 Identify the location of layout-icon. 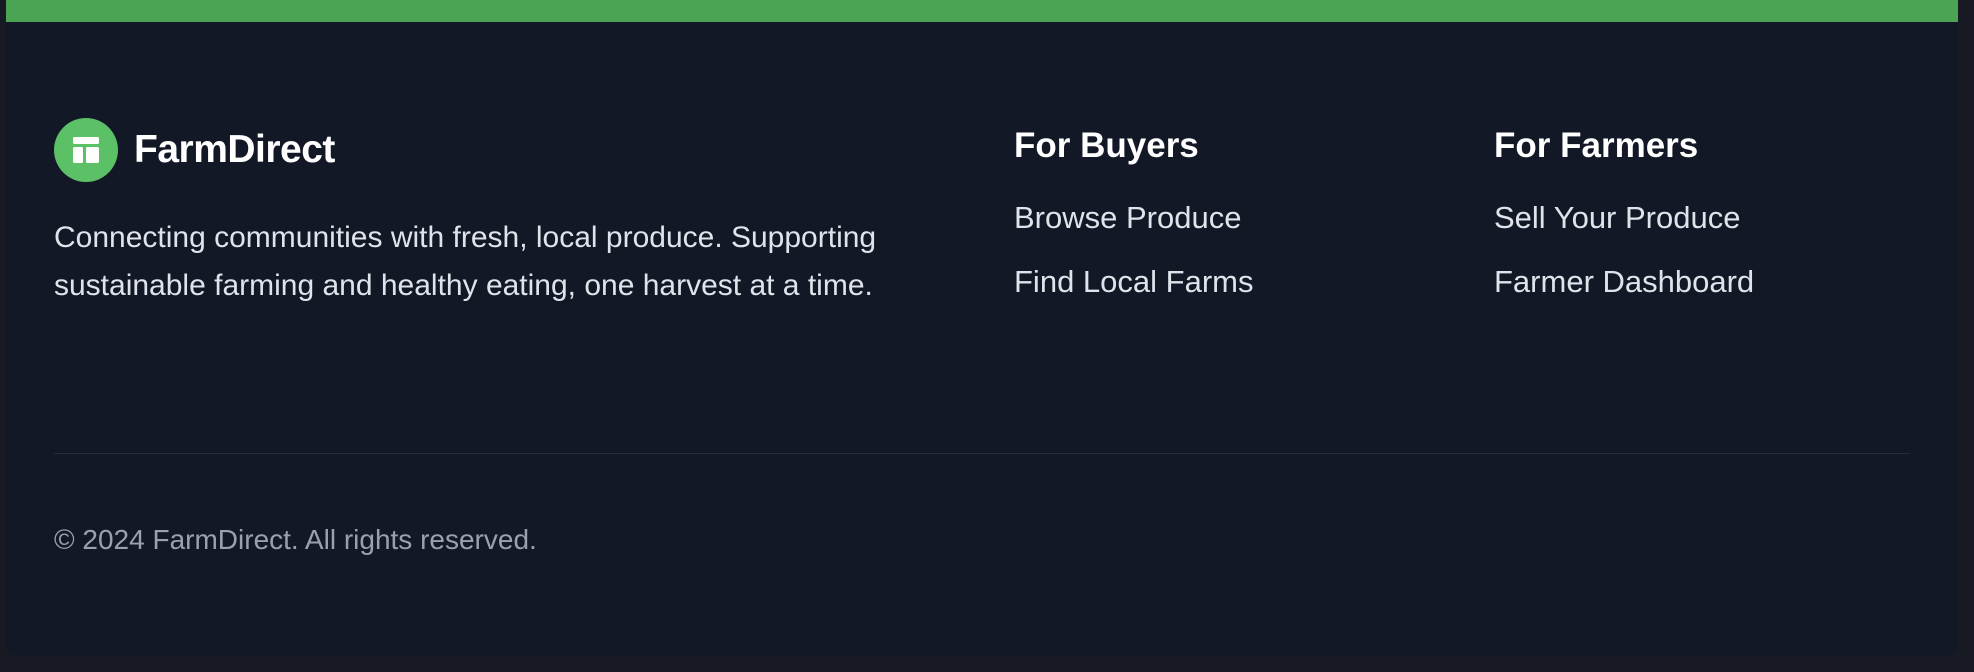
(86, 150).